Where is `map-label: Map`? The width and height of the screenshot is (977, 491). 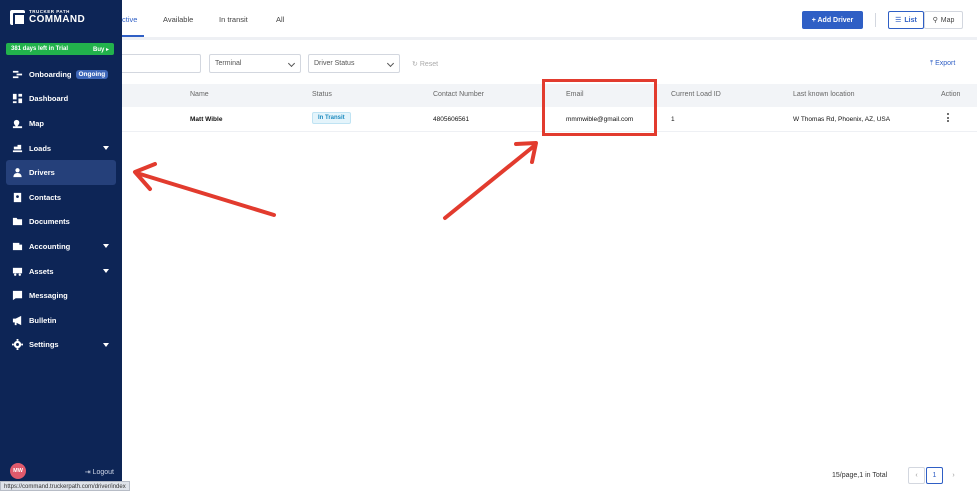
map-label: Map is located at coordinates (947, 20).